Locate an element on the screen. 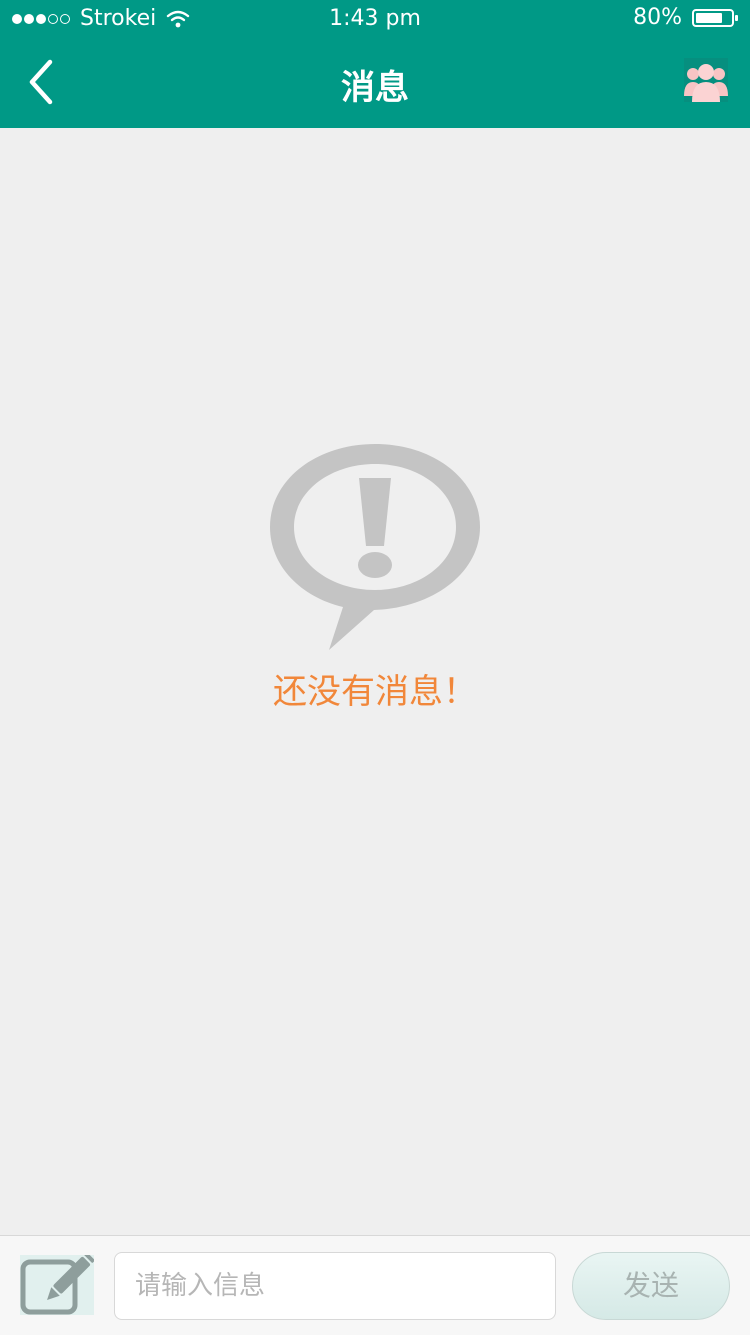 The image size is (750, 1335). edit-button is located at coordinates (57, 1283).